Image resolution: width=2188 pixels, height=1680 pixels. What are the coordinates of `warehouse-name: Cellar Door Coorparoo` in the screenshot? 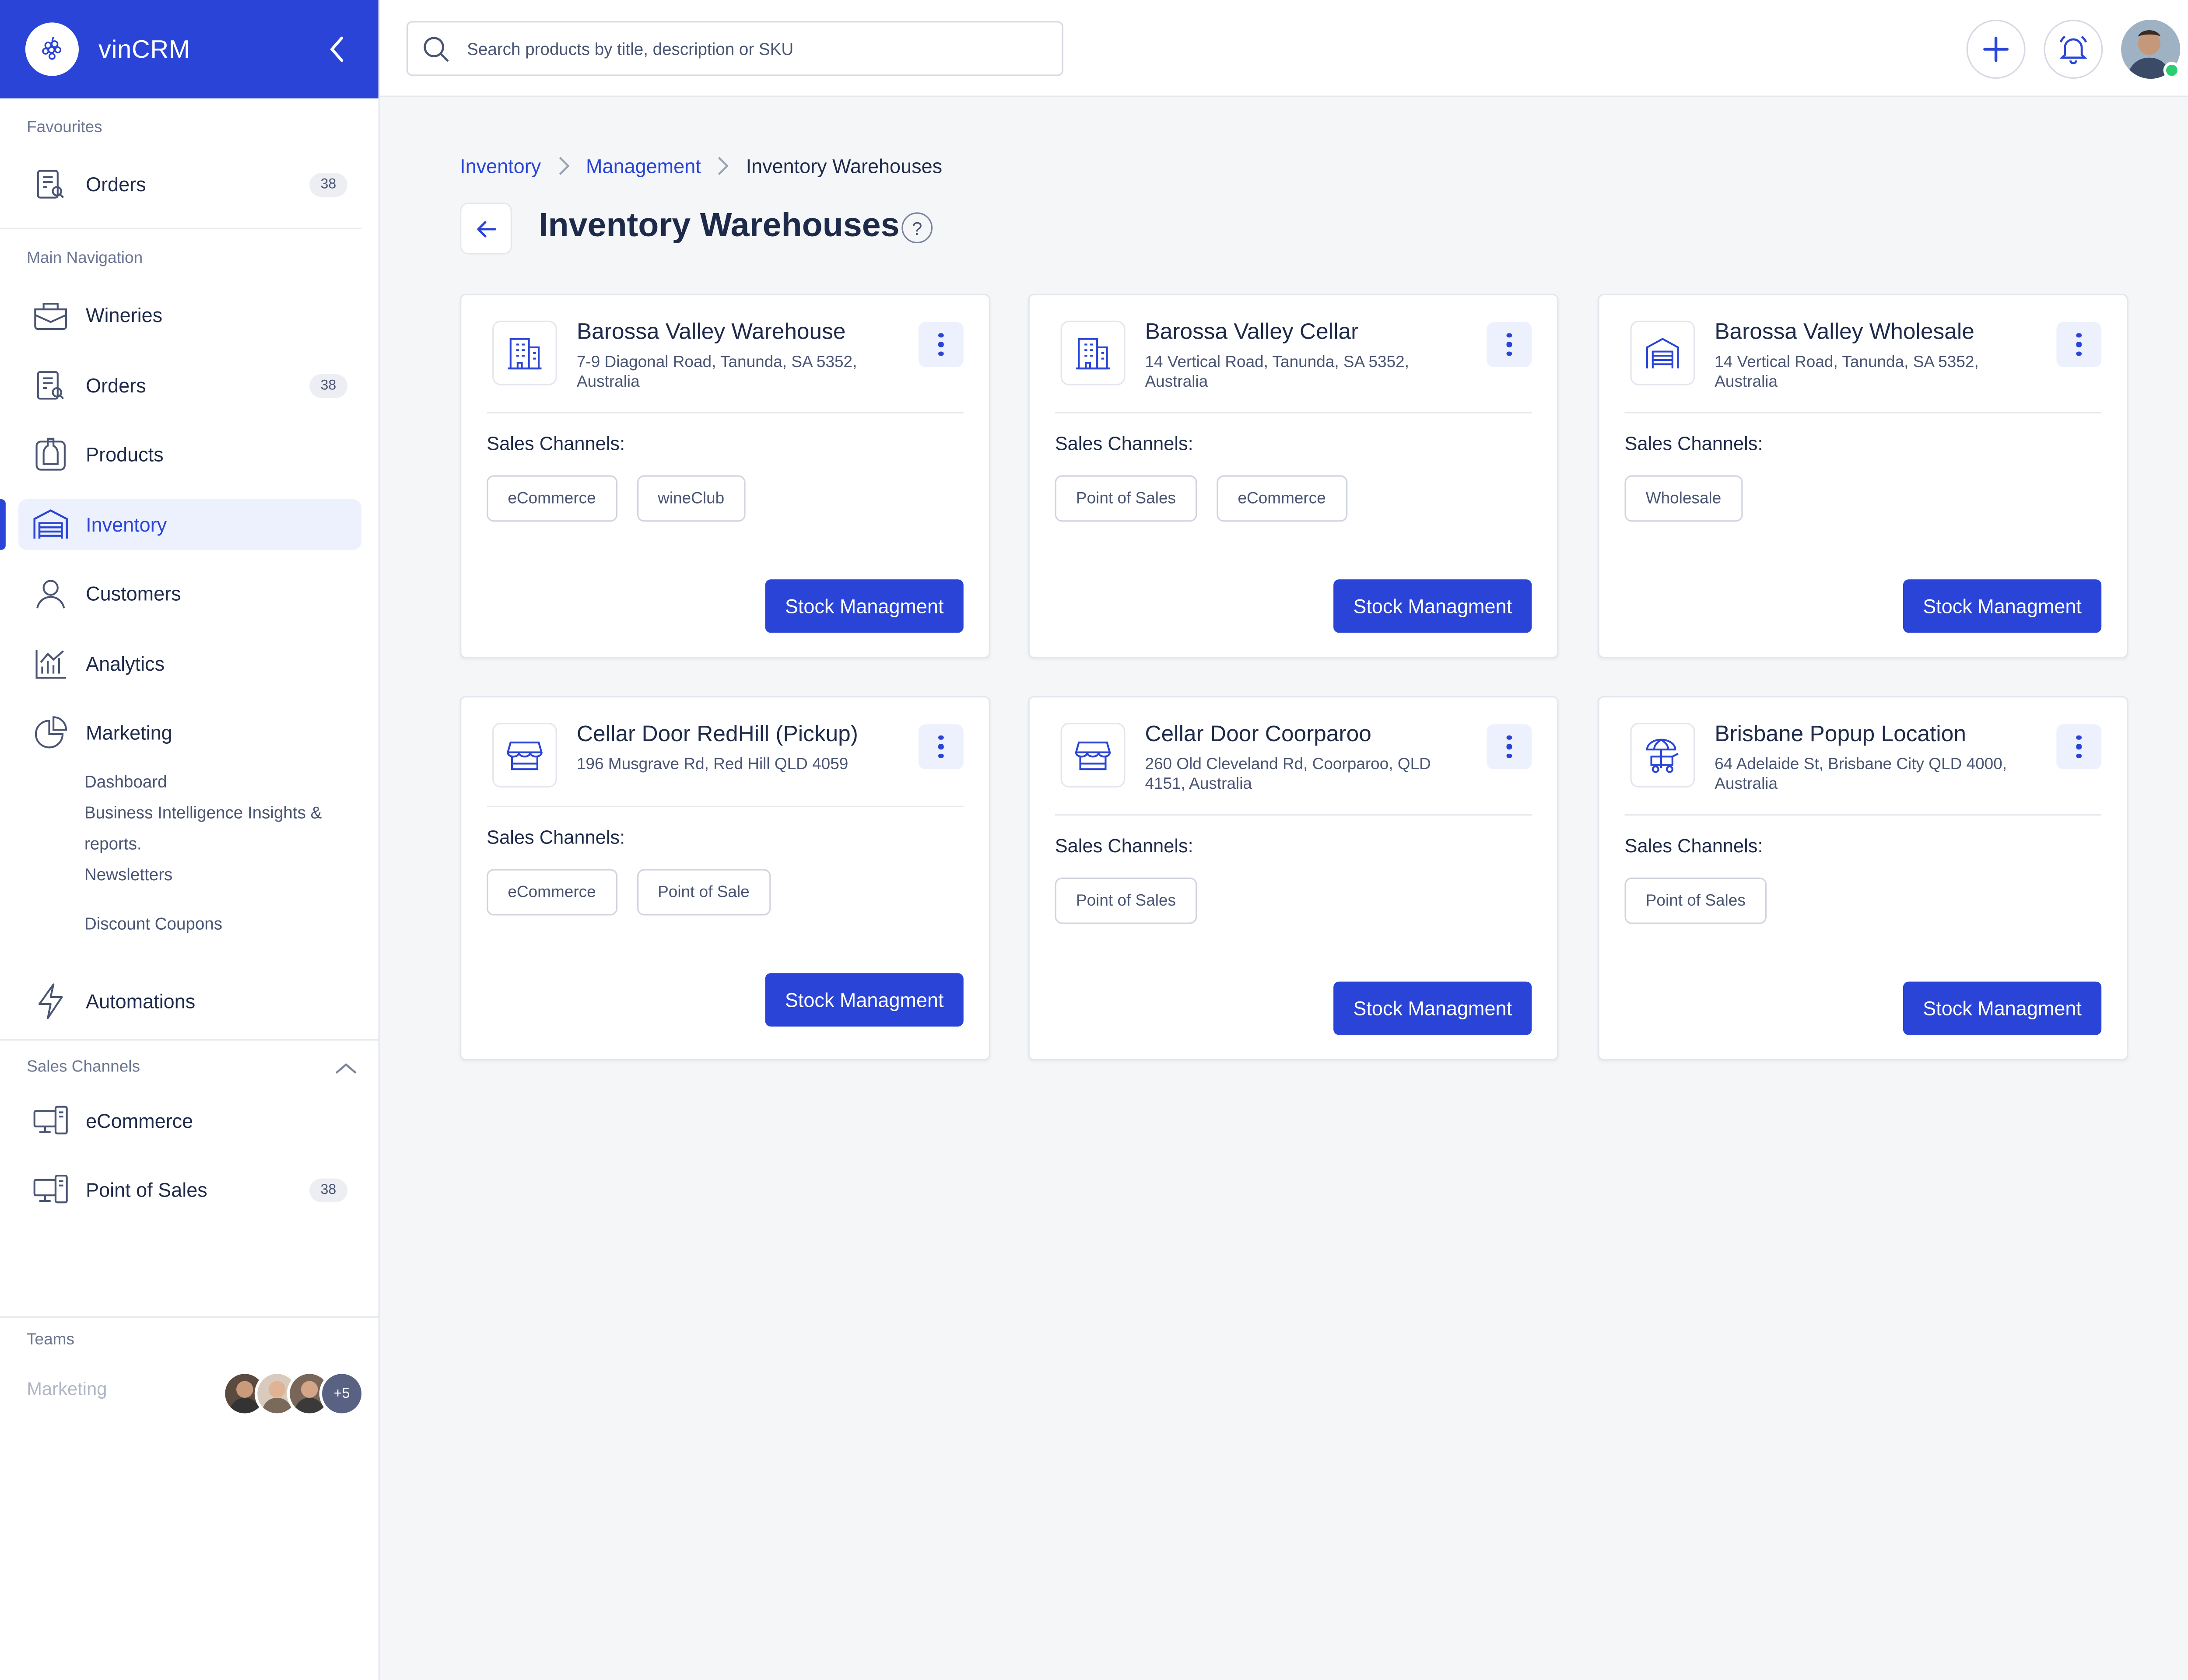 It's located at (1258, 735).